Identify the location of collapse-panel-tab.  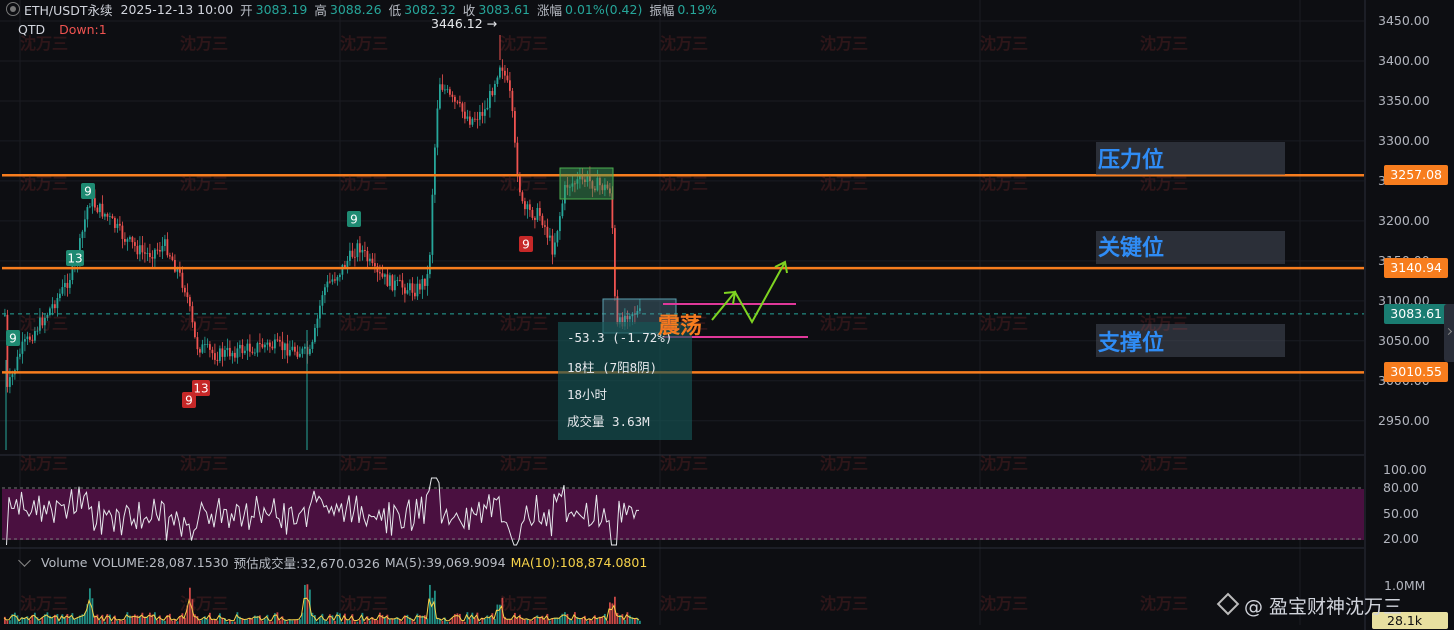
(1449, 333).